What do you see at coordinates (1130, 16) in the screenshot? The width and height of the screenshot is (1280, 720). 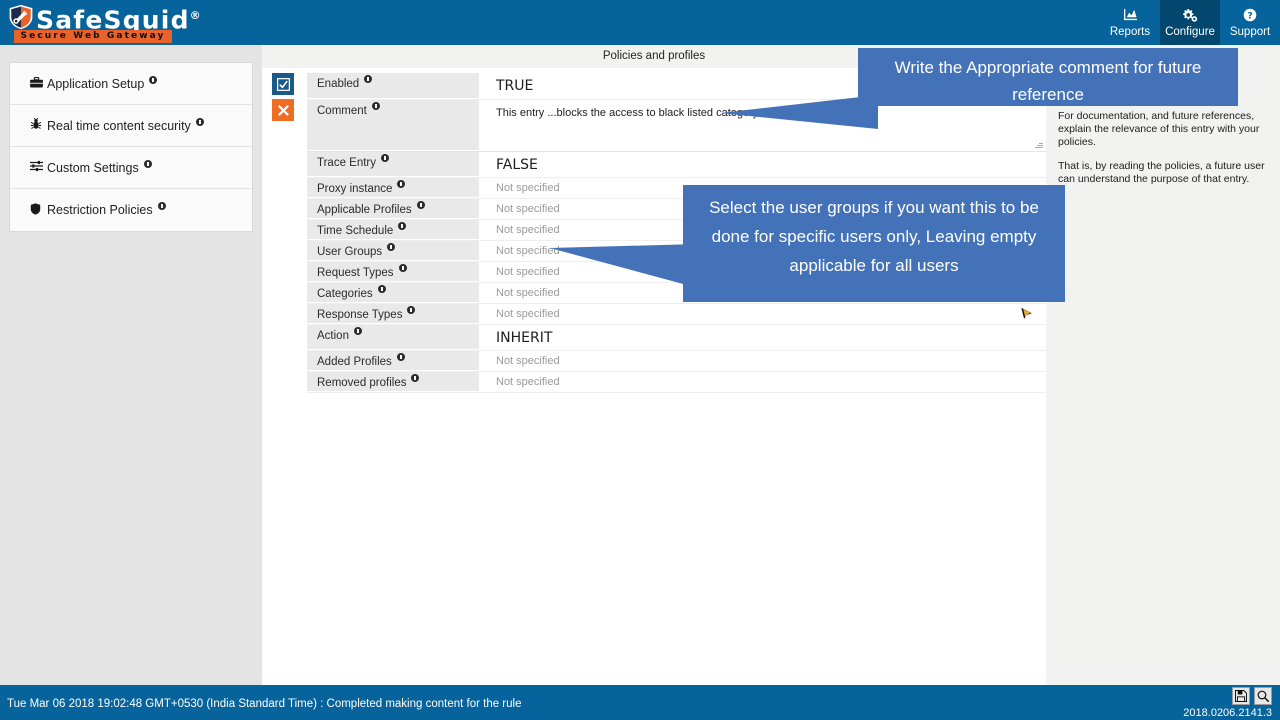 I see `chart-bar-icon` at bounding box center [1130, 16].